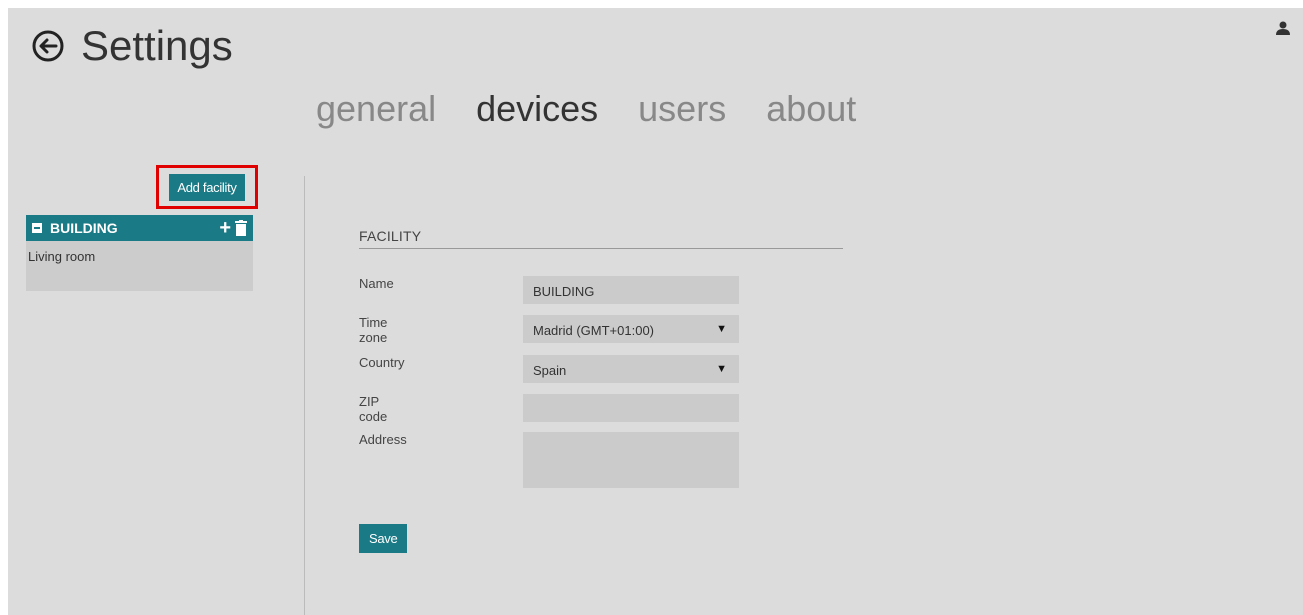 The width and height of the screenshot is (1303, 615). I want to click on facility-name: BUILDING, so click(84, 228).